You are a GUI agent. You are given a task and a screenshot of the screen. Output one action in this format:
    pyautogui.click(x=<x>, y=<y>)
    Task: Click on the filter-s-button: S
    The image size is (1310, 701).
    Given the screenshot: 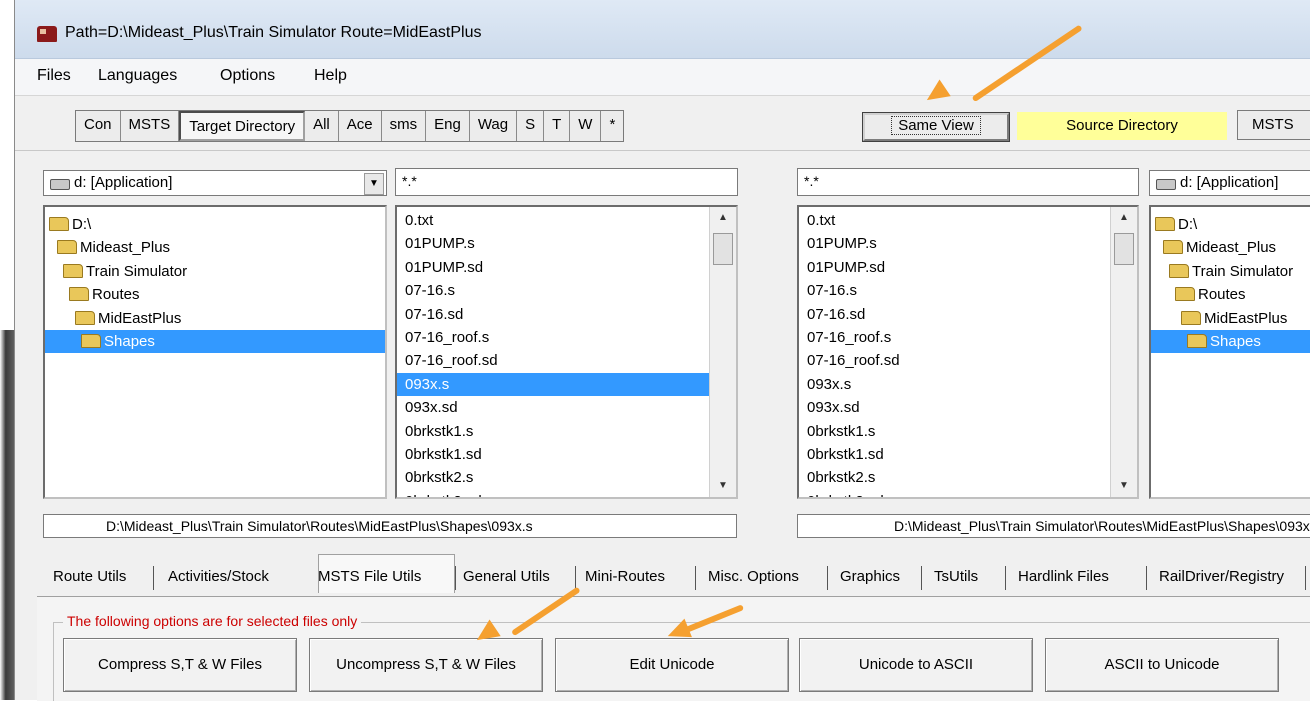 What is the action you would take?
    pyautogui.click(x=531, y=126)
    